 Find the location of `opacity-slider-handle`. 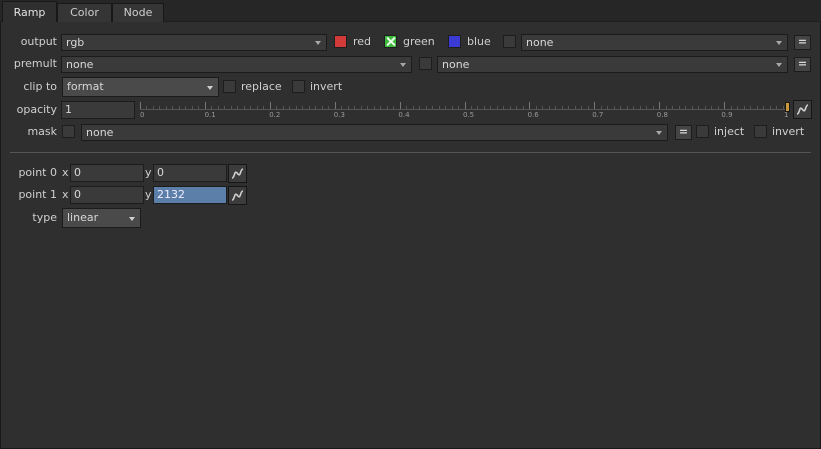

opacity-slider-handle is located at coordinates (787, 107).